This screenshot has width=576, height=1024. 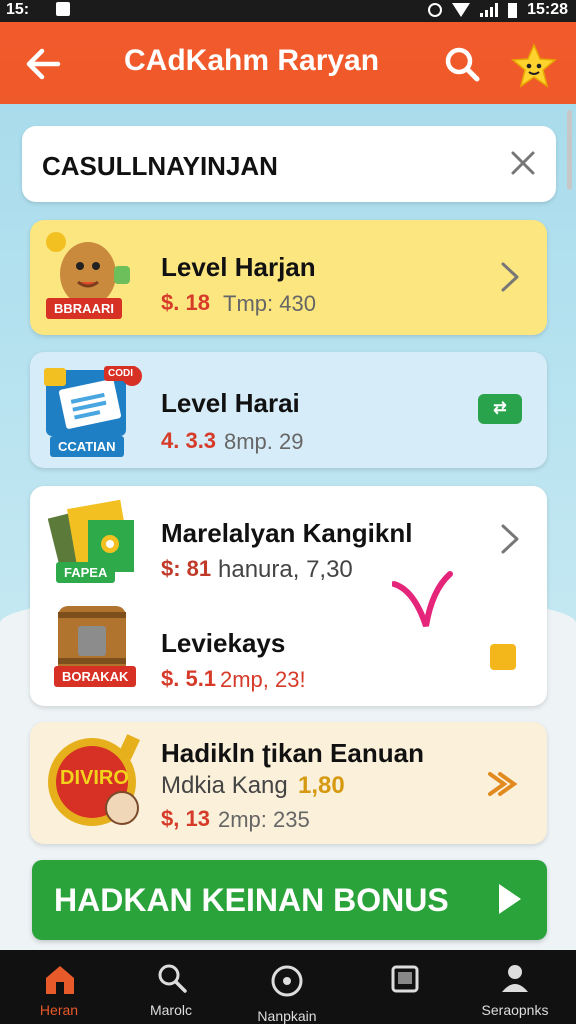 What do you see at coordinates (513, 10) in the screenshot?
I see `battery-icon` at bounding box center [513, 10].